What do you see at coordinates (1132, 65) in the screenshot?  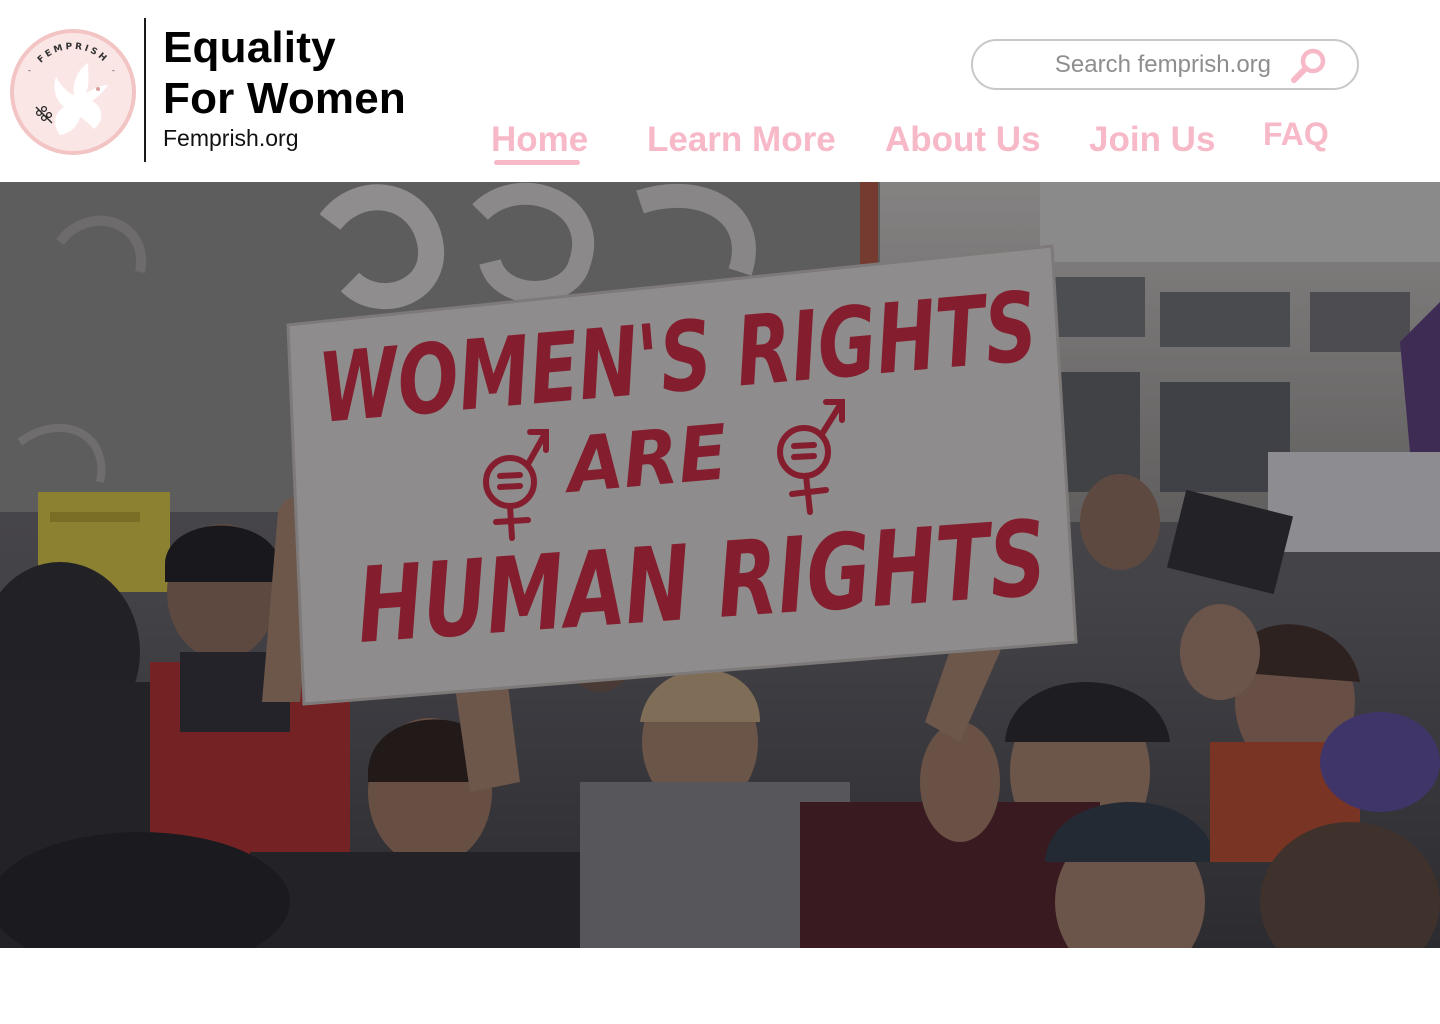 I see `search-input` at bounding box center [1132, 65].